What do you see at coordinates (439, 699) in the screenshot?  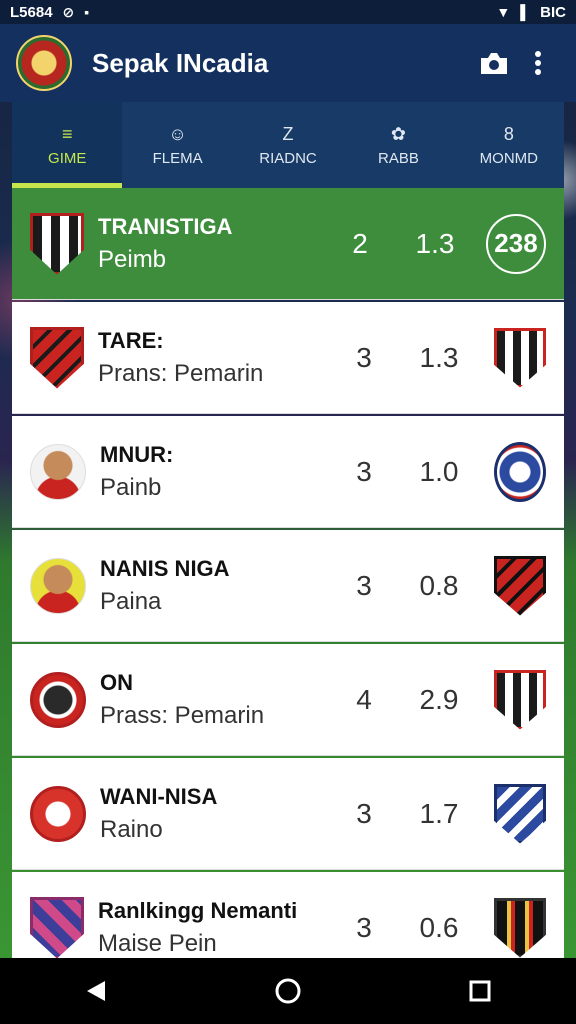 I see `stat-rating: 2.9` at bounding box center [439, 699].